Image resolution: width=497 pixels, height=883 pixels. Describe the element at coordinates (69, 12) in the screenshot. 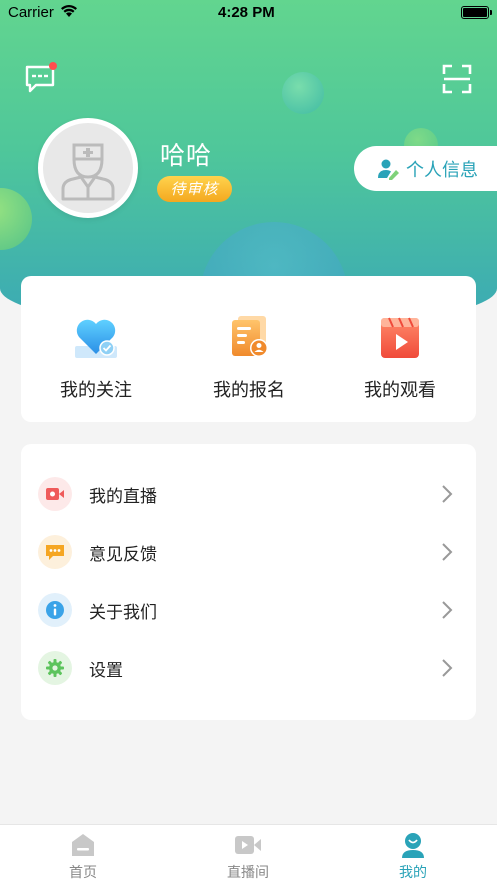

I see `wifi-icon` at that location.